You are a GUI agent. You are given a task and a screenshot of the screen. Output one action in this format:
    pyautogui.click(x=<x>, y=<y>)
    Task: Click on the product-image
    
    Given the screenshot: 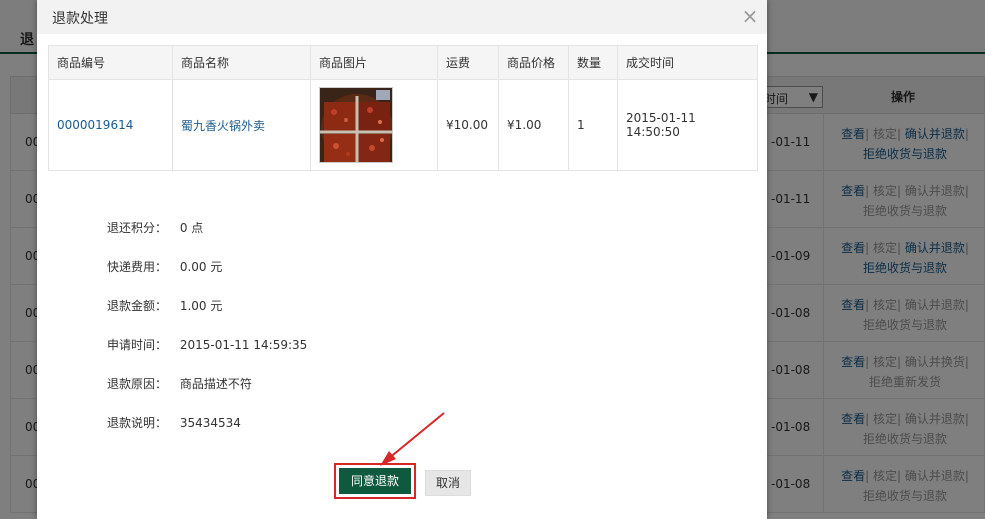 What is the action you would take?
    pyautogui.click(x=356, y=125)
    